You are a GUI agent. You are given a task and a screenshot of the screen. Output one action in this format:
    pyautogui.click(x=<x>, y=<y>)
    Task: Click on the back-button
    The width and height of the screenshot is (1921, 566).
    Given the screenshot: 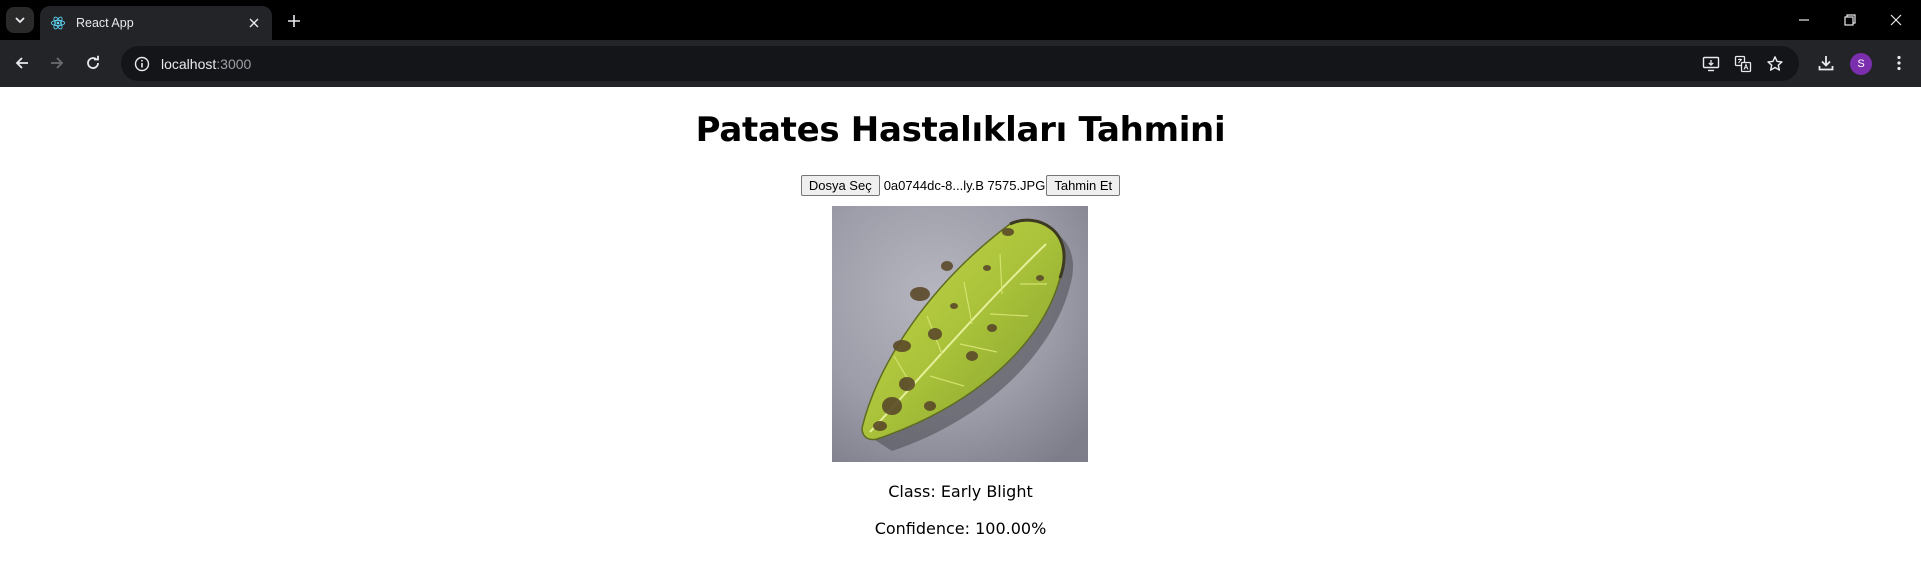 What is the action you would take?
    pyautogui.click(x=22, y=63)
    